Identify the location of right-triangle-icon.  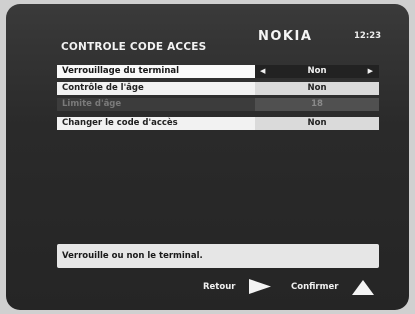
(260, 286).